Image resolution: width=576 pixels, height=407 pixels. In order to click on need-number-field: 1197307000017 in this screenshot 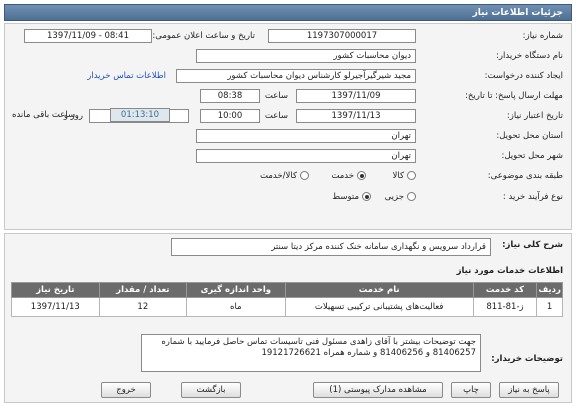, I will do `click(342, 36)`.